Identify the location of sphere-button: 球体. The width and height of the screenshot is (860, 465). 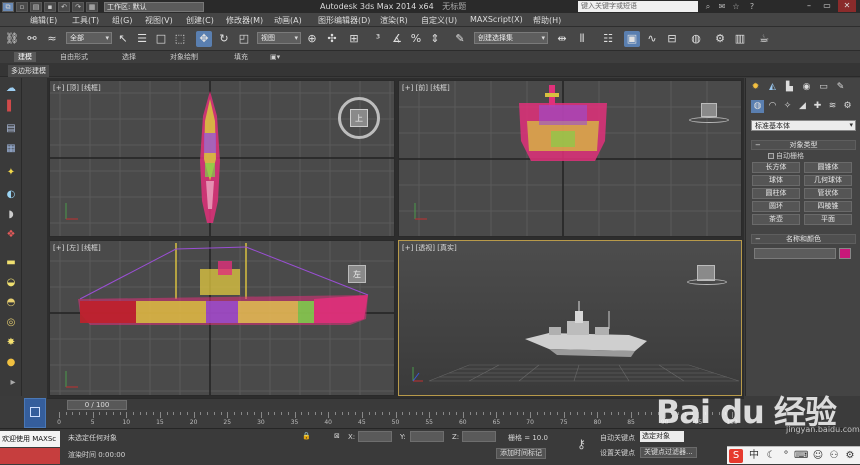
(776, 180).